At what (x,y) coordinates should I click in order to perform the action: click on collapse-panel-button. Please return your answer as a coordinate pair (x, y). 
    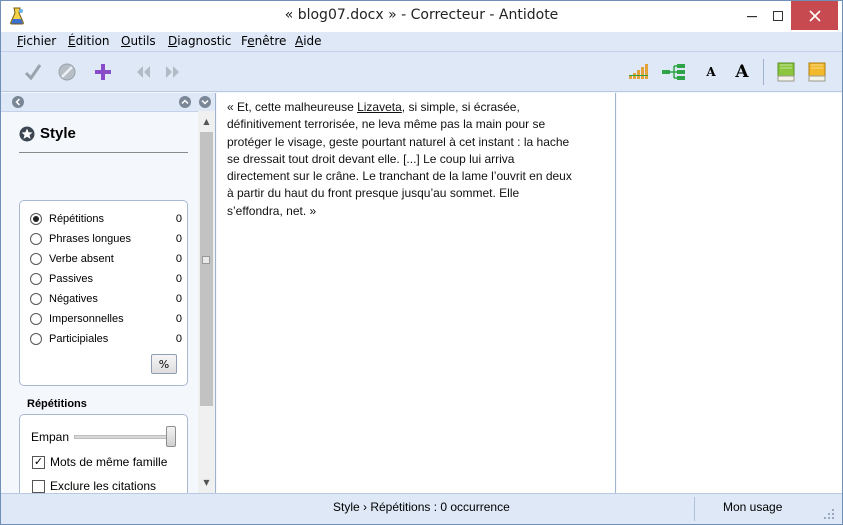
    Looking at the image, I should click on (18, 102).